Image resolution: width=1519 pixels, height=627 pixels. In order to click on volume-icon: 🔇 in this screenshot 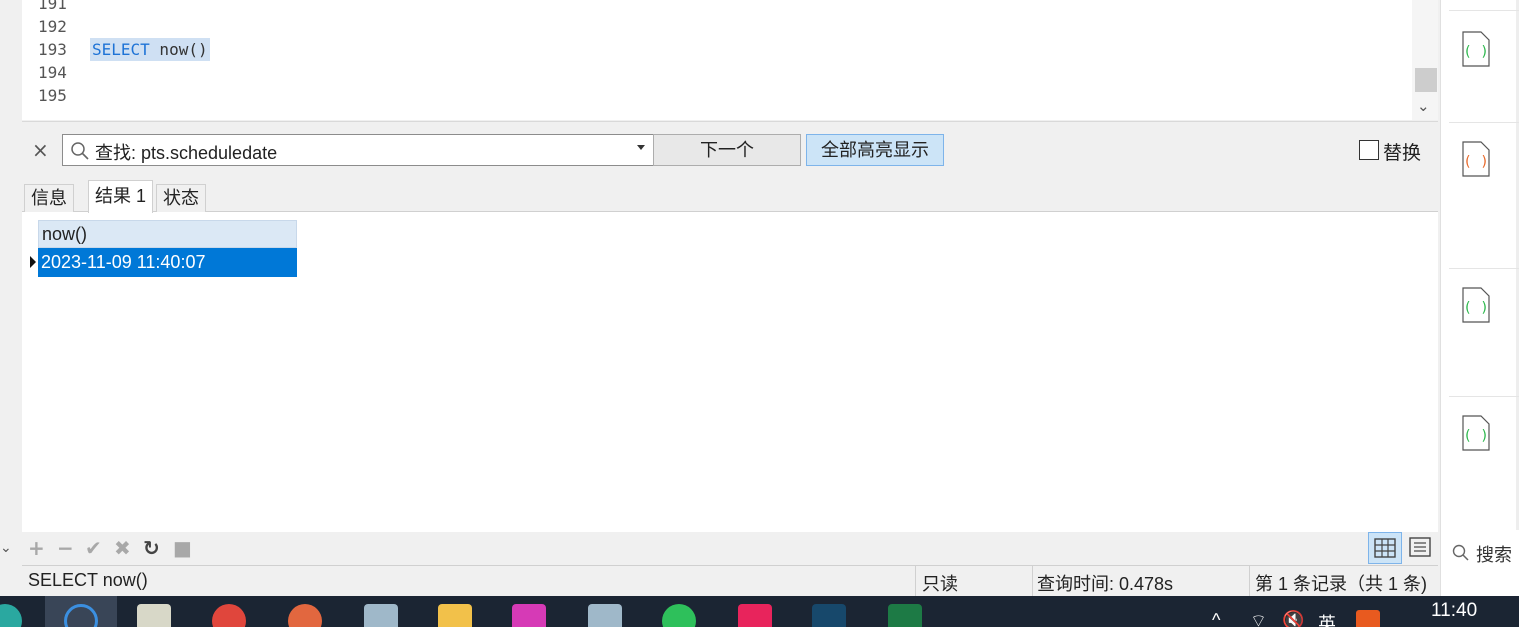, I will do `click(1293, 618)`.